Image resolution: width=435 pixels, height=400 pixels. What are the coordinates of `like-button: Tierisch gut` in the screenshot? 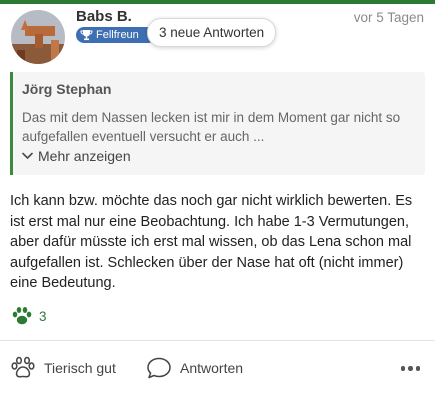 It's located at (63, 368).